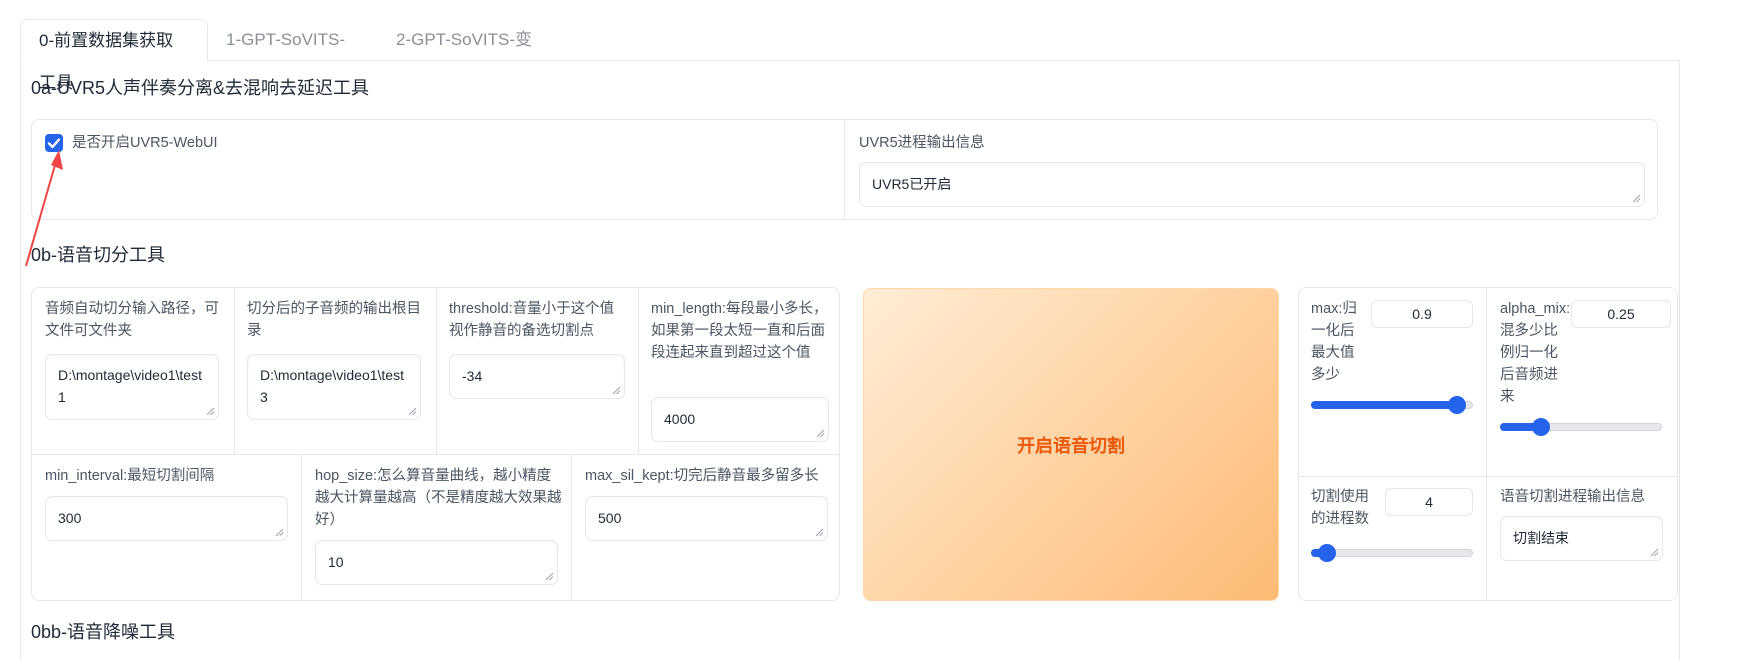 The image size is (1750, 660). What do you see at coordinates (706, 518) in the screenshot?
I see `max-sil-kept-textbox: 500` at bounding box center [706, 518].